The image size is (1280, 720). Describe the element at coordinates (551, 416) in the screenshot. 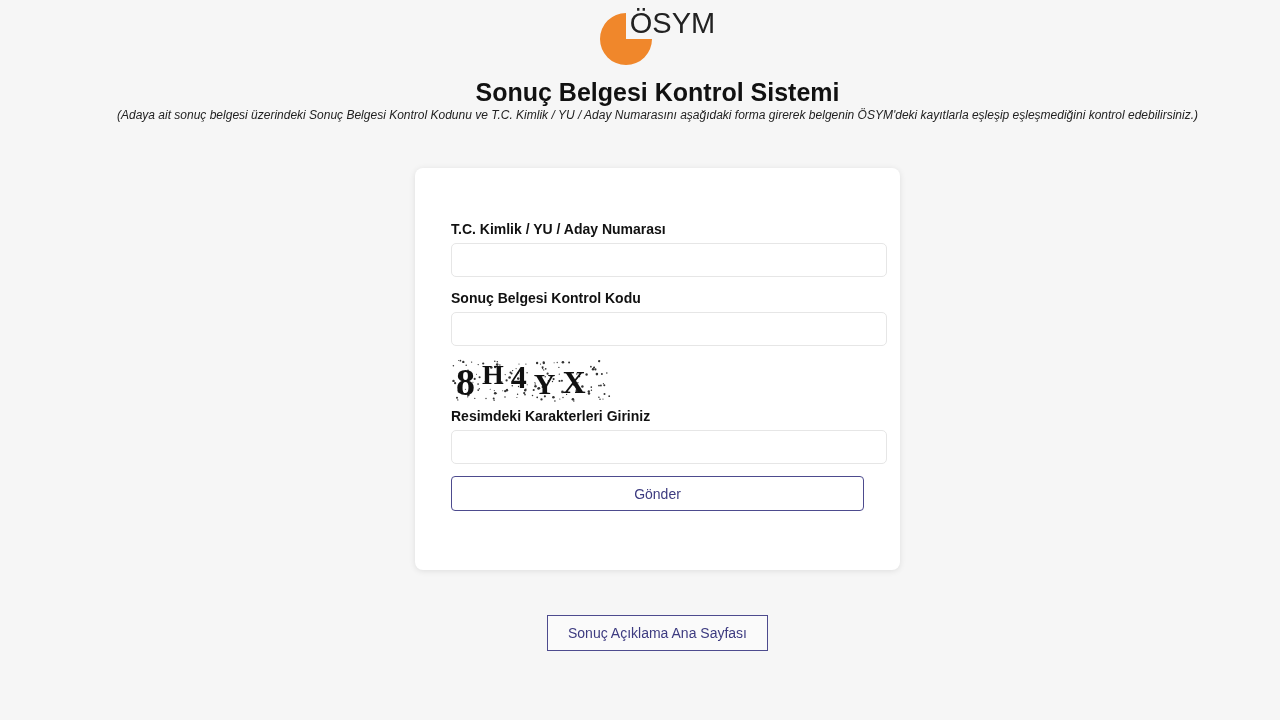

I see `field-label: Resimdeki Karakterleri Giriniz` at that location.